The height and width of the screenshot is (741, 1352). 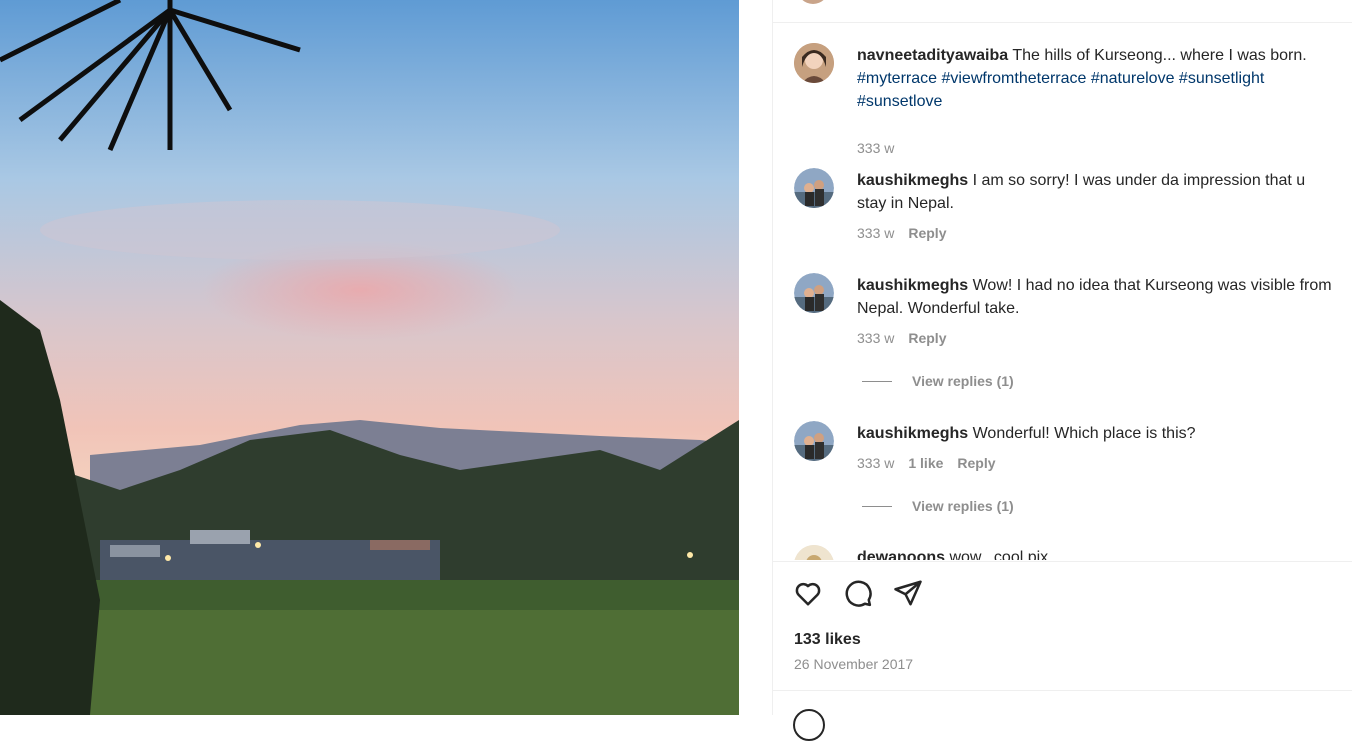 What do you see at coordinates (809, 725) in the screenshot?
I see `emoji-icon` at bounding box center [809, 725].